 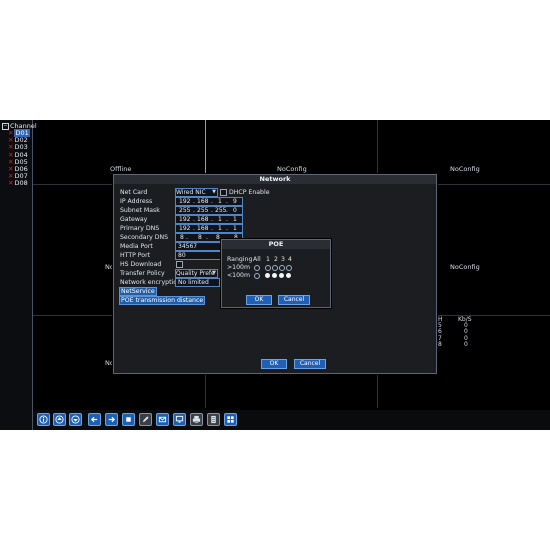 I want to click on media-port-label: Media Port, so click(x=136, y=246).